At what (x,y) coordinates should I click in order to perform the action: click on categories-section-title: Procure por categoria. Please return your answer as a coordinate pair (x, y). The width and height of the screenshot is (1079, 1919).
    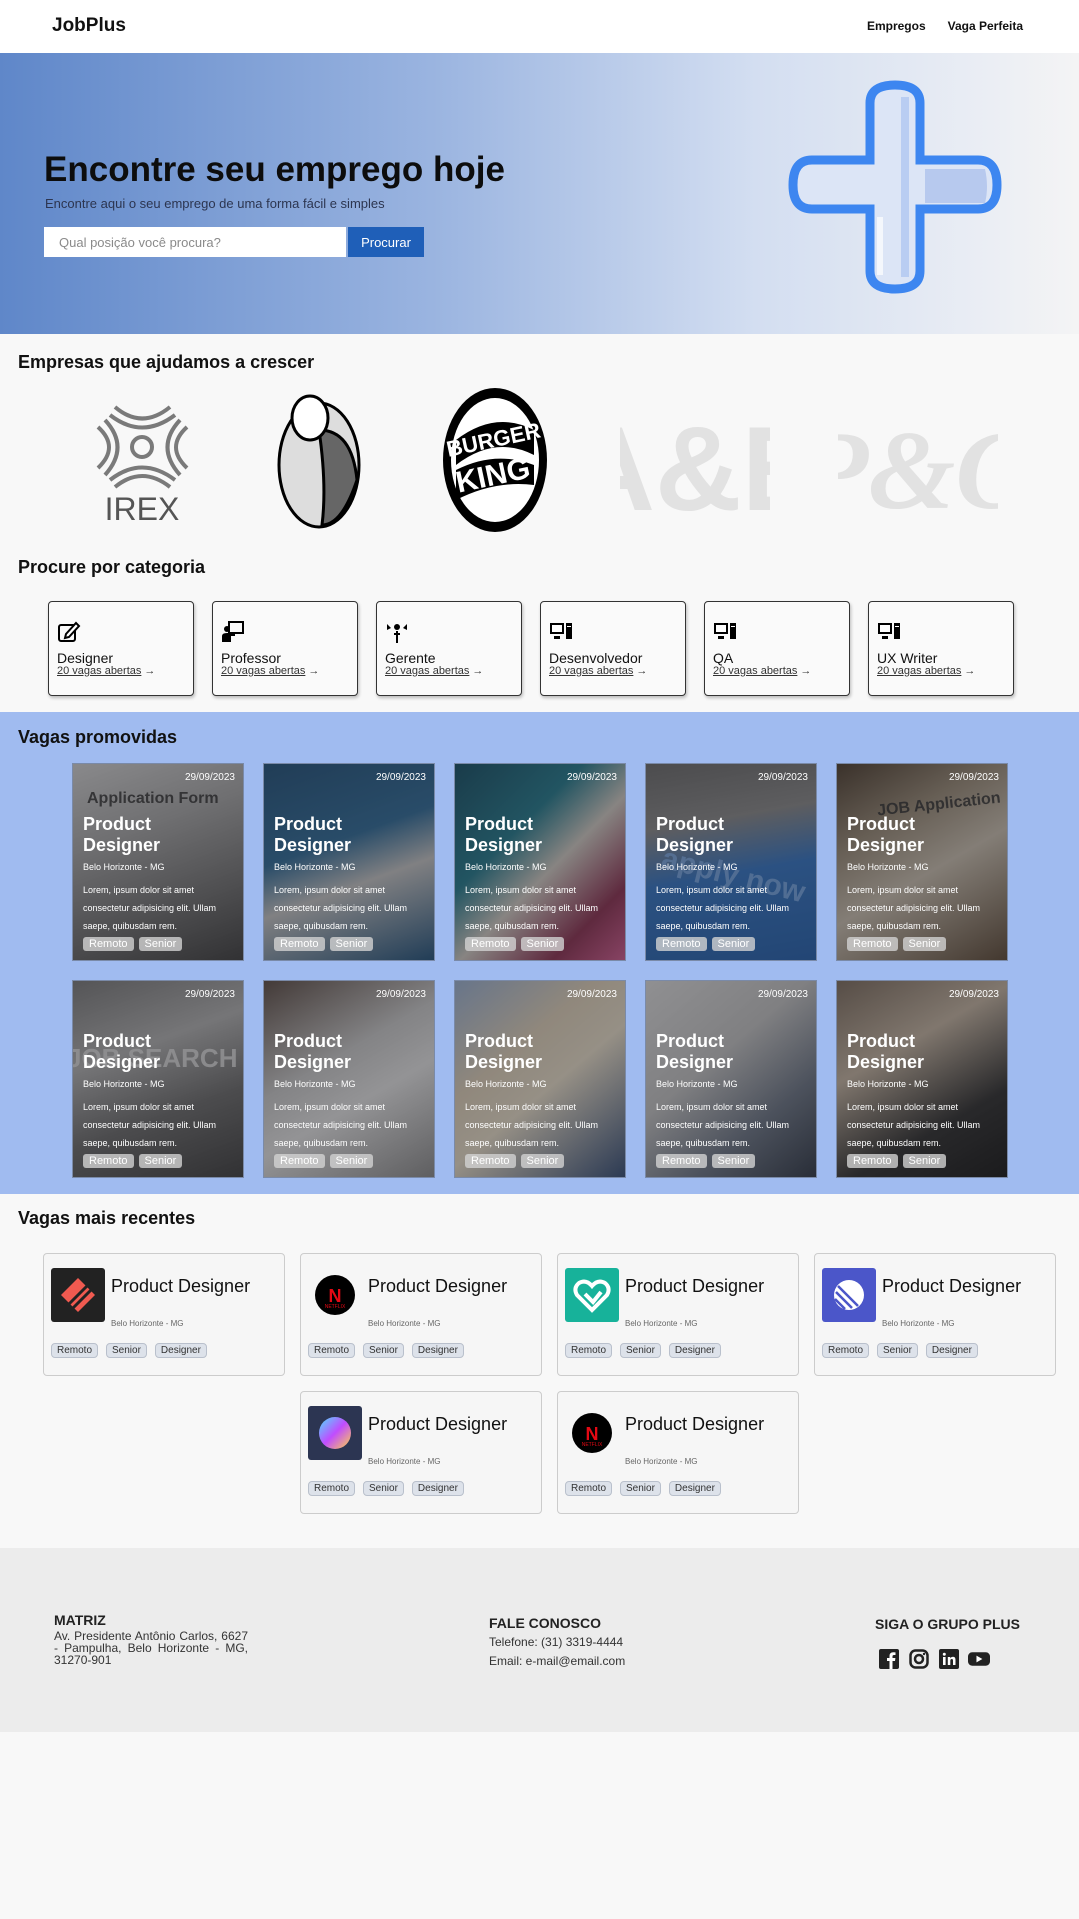
    Looking at the image, I should click on (112, 567).